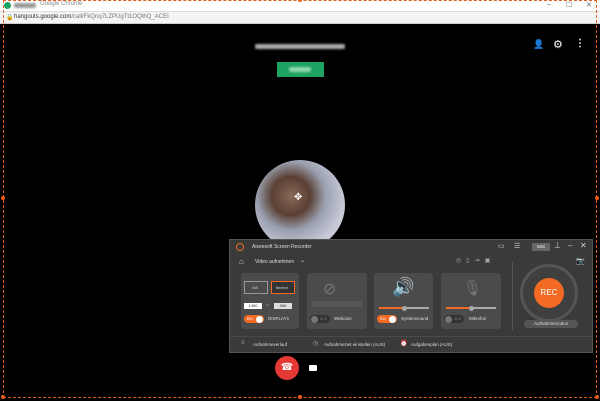  I want to click on app-logo-icon, so click(240, 247).